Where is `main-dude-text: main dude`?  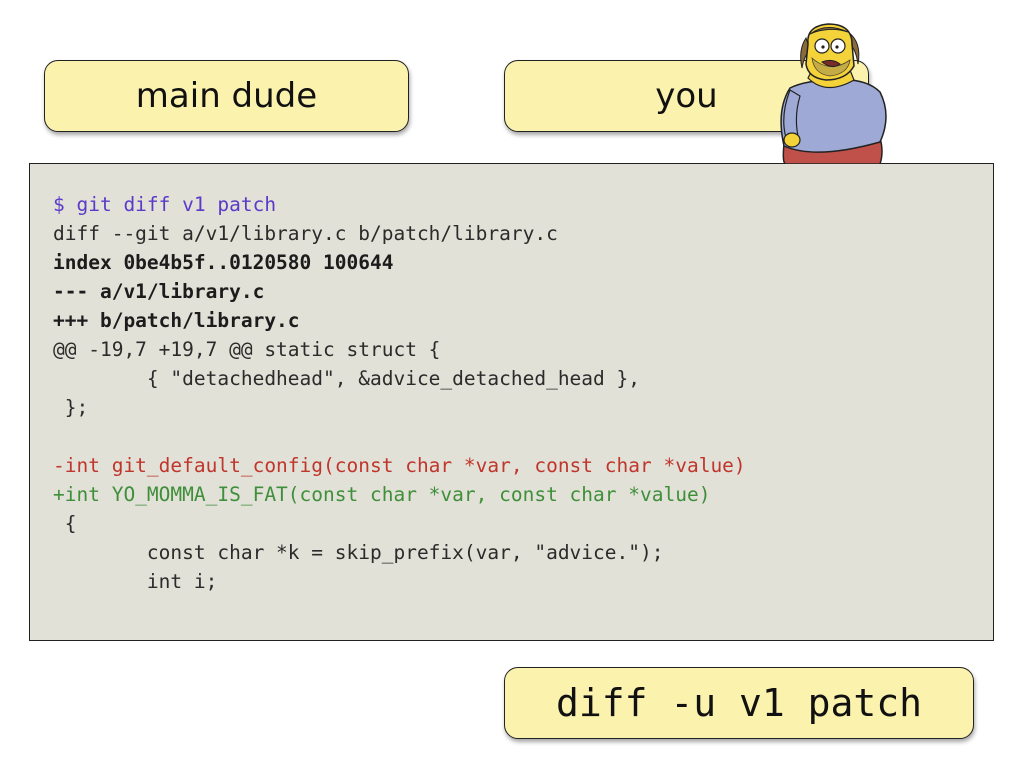 main-dude-text: main dude is located at coordinates (226, 96).